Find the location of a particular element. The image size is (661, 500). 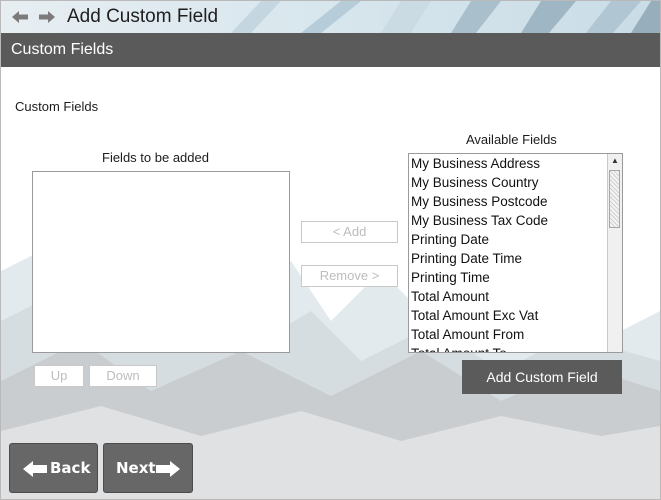

available-field-item: My Business Tax Code is located at coordinates (515, 220).